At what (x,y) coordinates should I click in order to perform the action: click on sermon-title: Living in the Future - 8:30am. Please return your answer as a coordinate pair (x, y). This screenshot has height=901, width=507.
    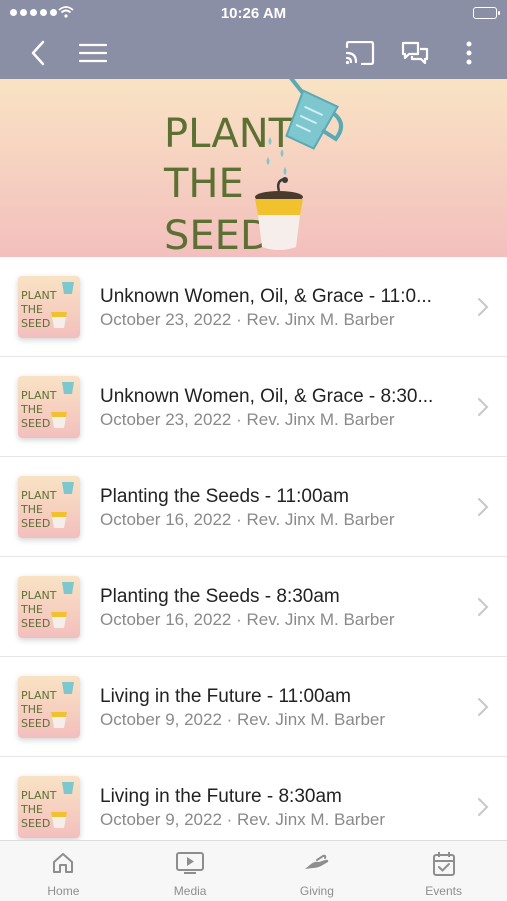
    Looking at the image, I should click on (221, 796).